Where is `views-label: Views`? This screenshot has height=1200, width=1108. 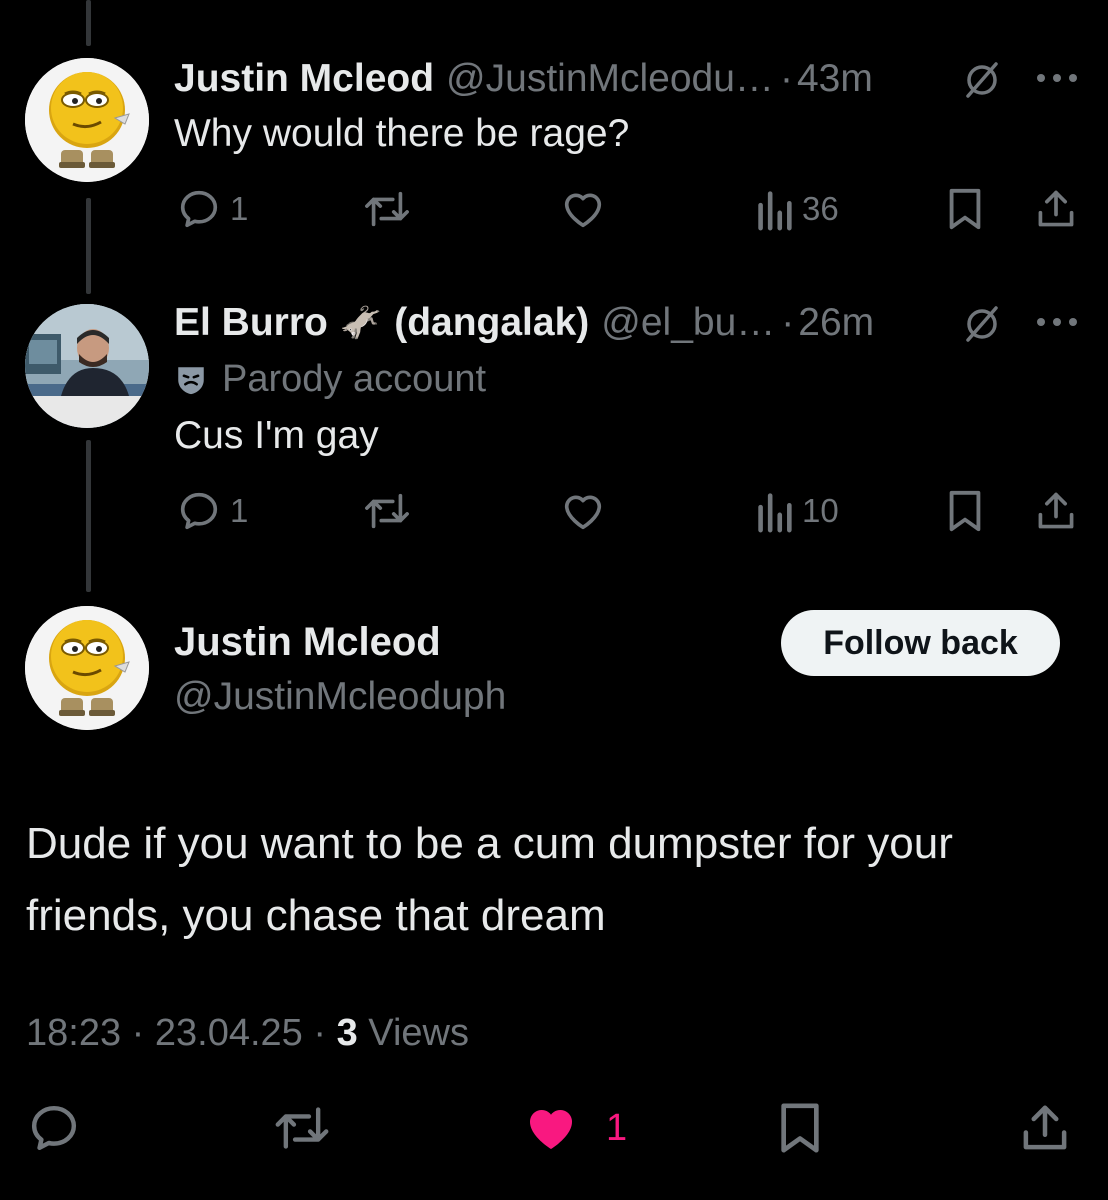
views-label: Views is located at coordinates (418, 1033).